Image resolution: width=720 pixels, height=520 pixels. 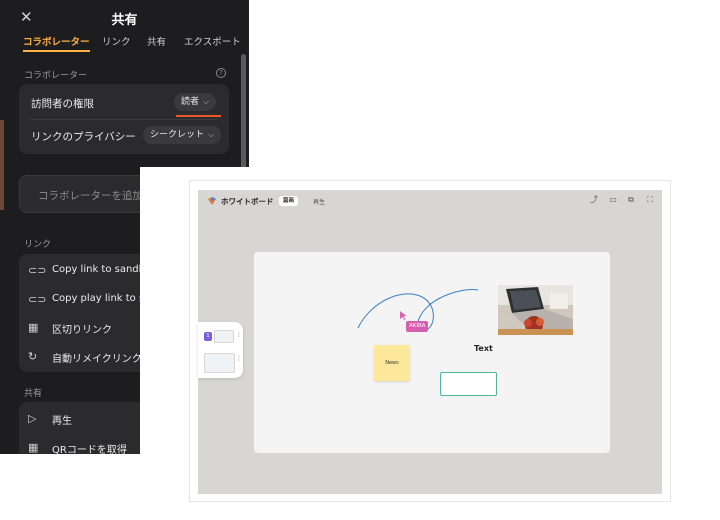 What do you see at coordinates (650, 200) in the screenshot?
I see `fullscreen-icon: ⛶` at bounding box center [650, 200].